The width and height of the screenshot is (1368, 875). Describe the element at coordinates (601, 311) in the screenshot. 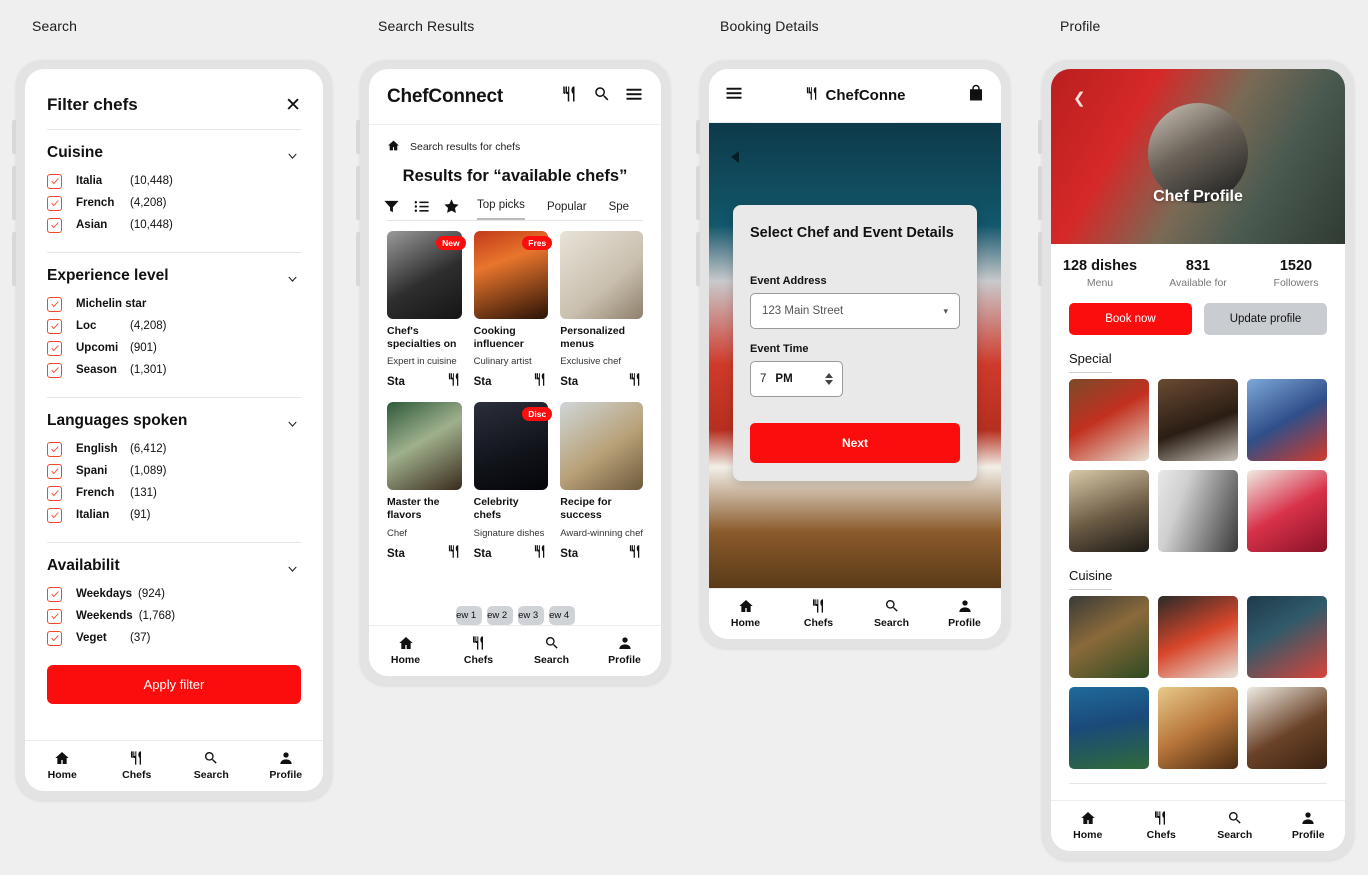

I see `result-card: Personalized menus Exclusive chef Sta` at that location.